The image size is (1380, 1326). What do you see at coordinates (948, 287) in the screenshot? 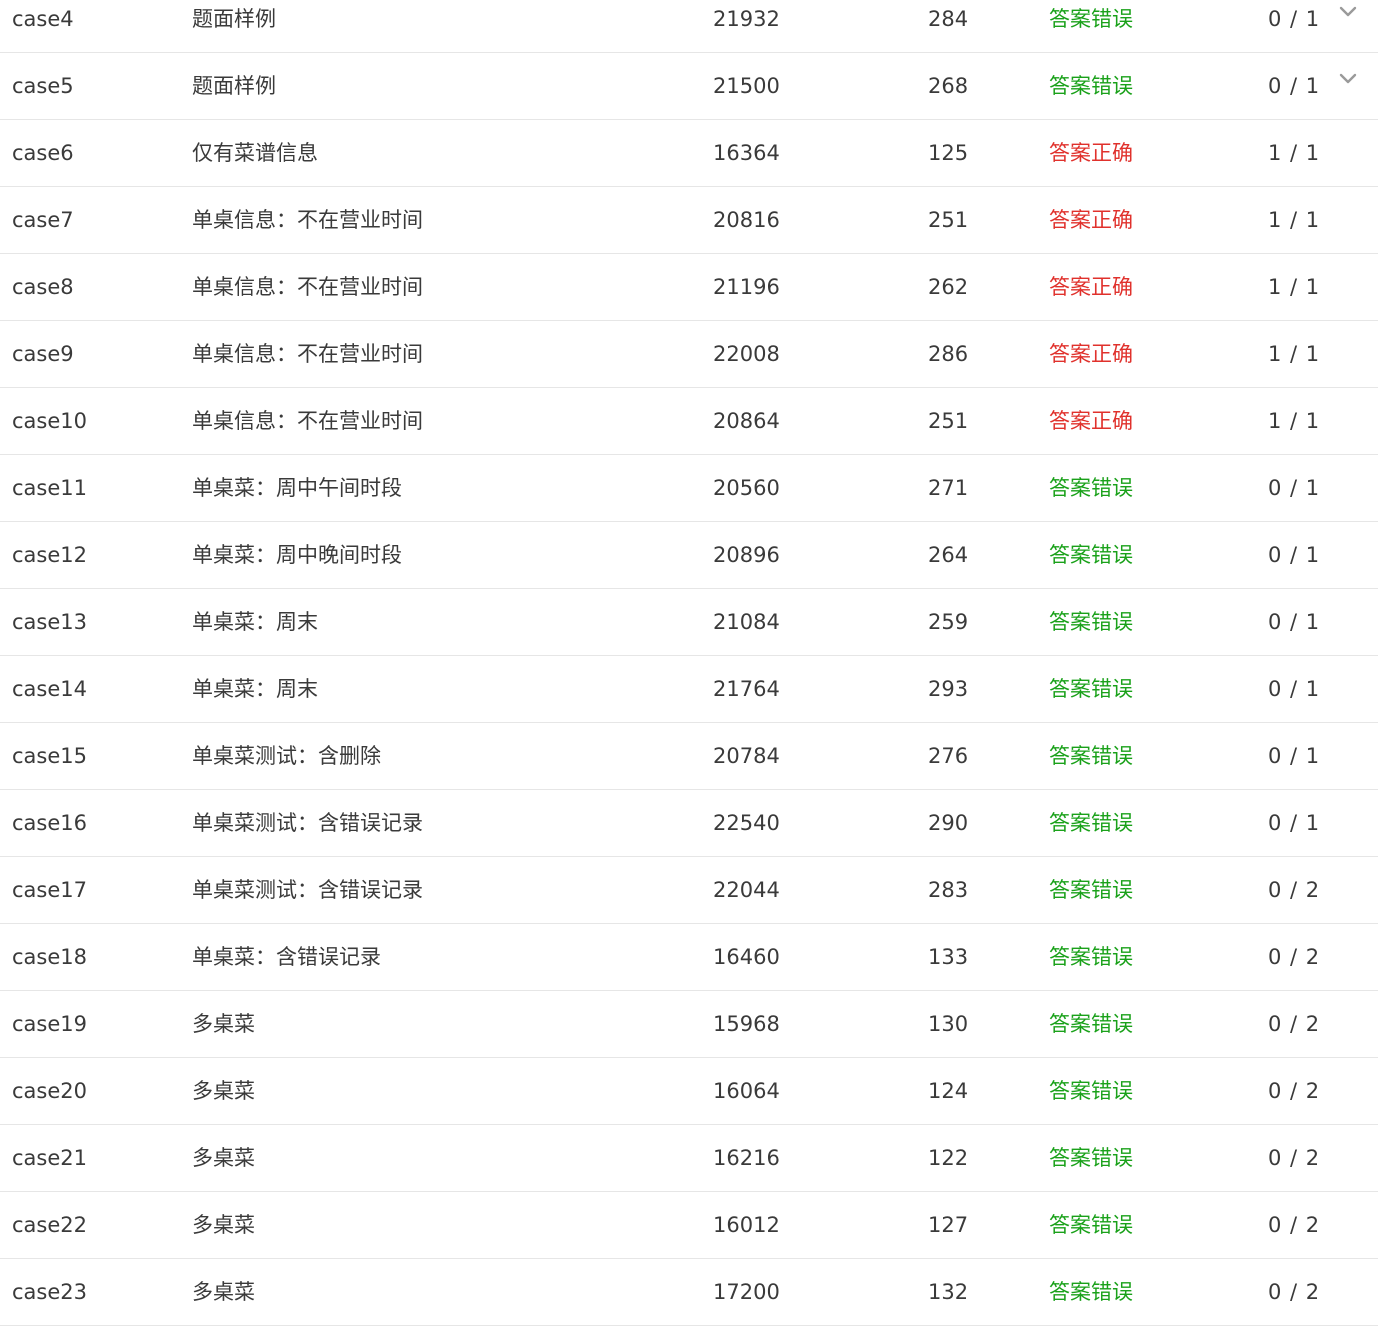
I see `time-value: 262` at bounding box center [948, 287].